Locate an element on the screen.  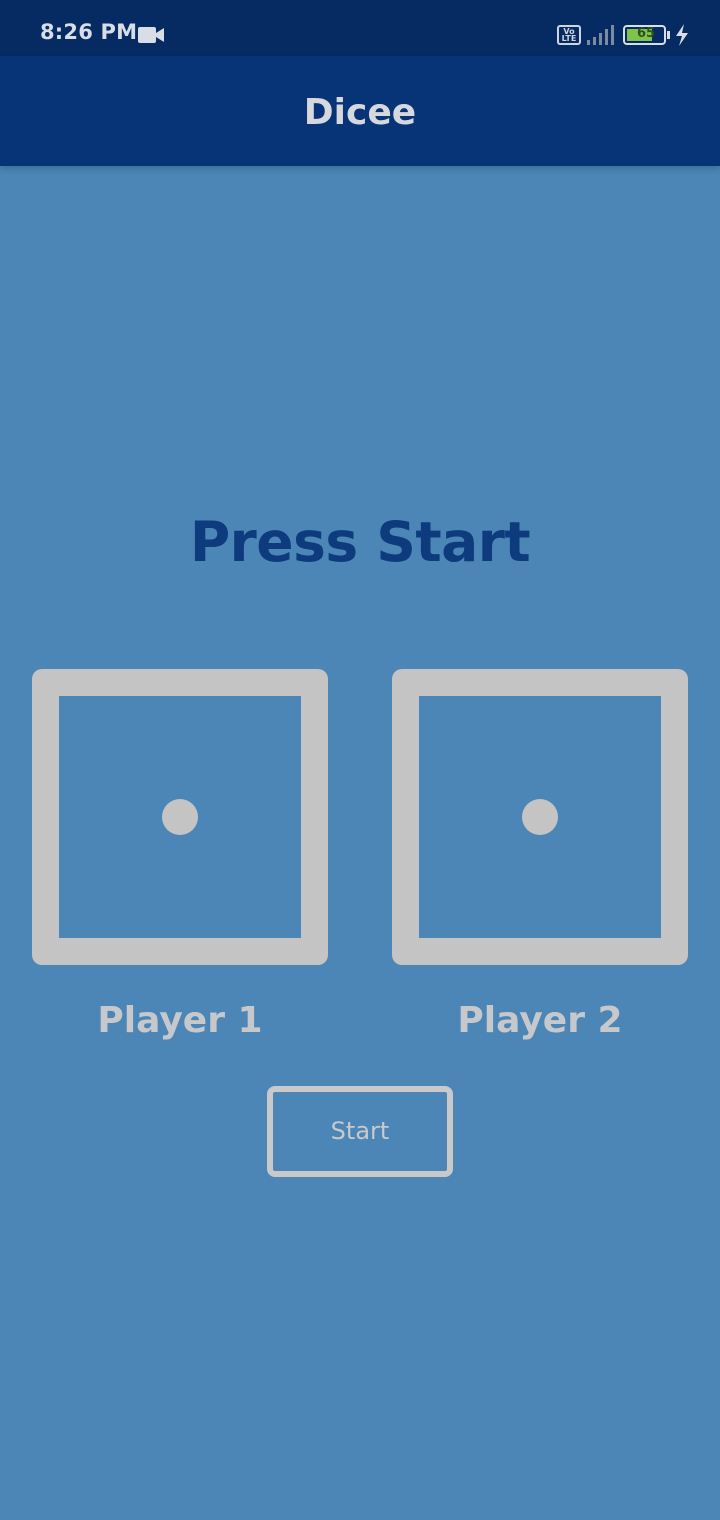
player-1-label: Player 1 is located at coordinates (180, 1020).